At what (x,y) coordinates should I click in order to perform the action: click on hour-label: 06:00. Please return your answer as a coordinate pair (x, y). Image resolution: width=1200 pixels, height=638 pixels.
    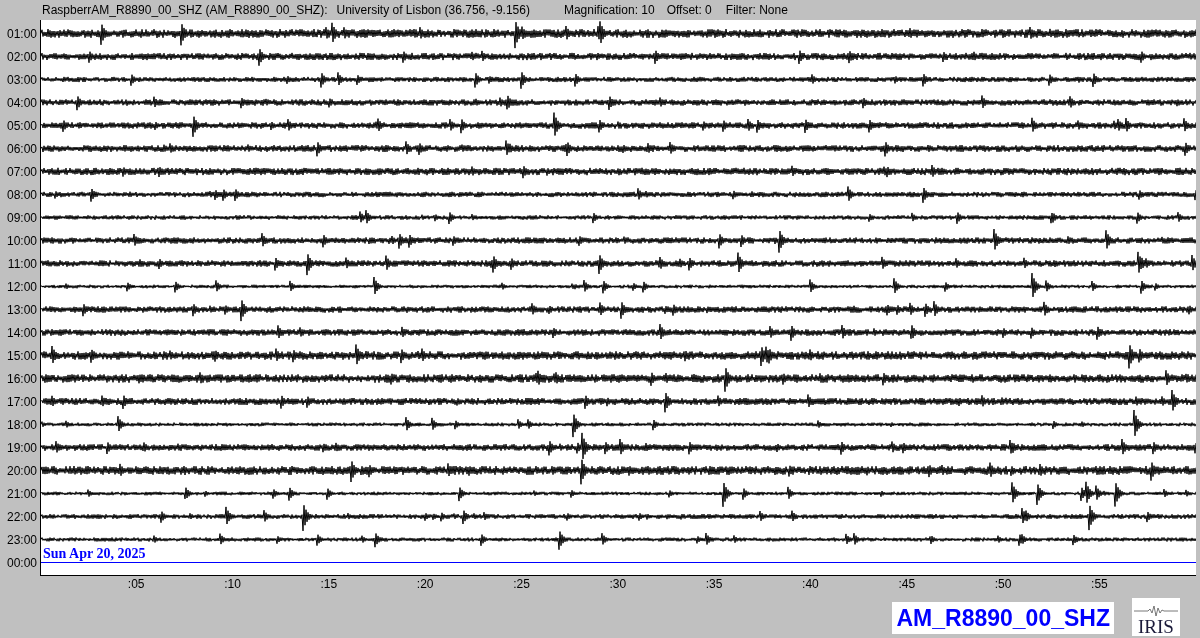
    Looking at the image, I should click on (21, 148).